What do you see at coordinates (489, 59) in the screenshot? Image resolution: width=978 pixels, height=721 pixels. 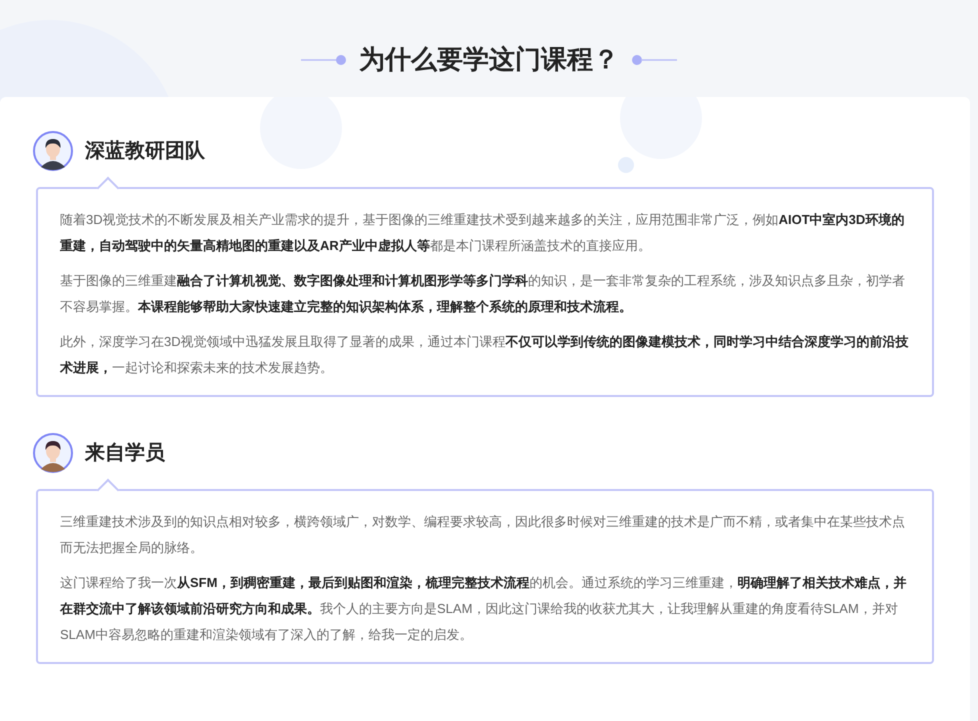 I see `page-heading: 为什么要学这门课程？` at bounding box center [489, 59].